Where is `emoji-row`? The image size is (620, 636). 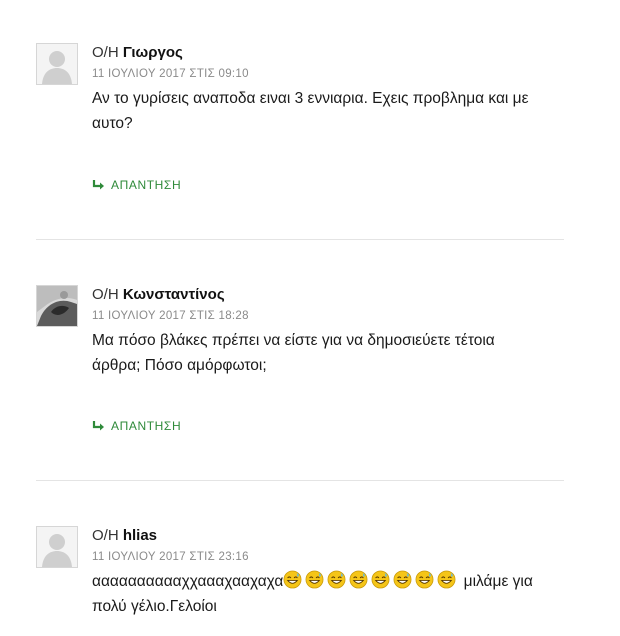
emoji-row is located at coordinates (371, 580).